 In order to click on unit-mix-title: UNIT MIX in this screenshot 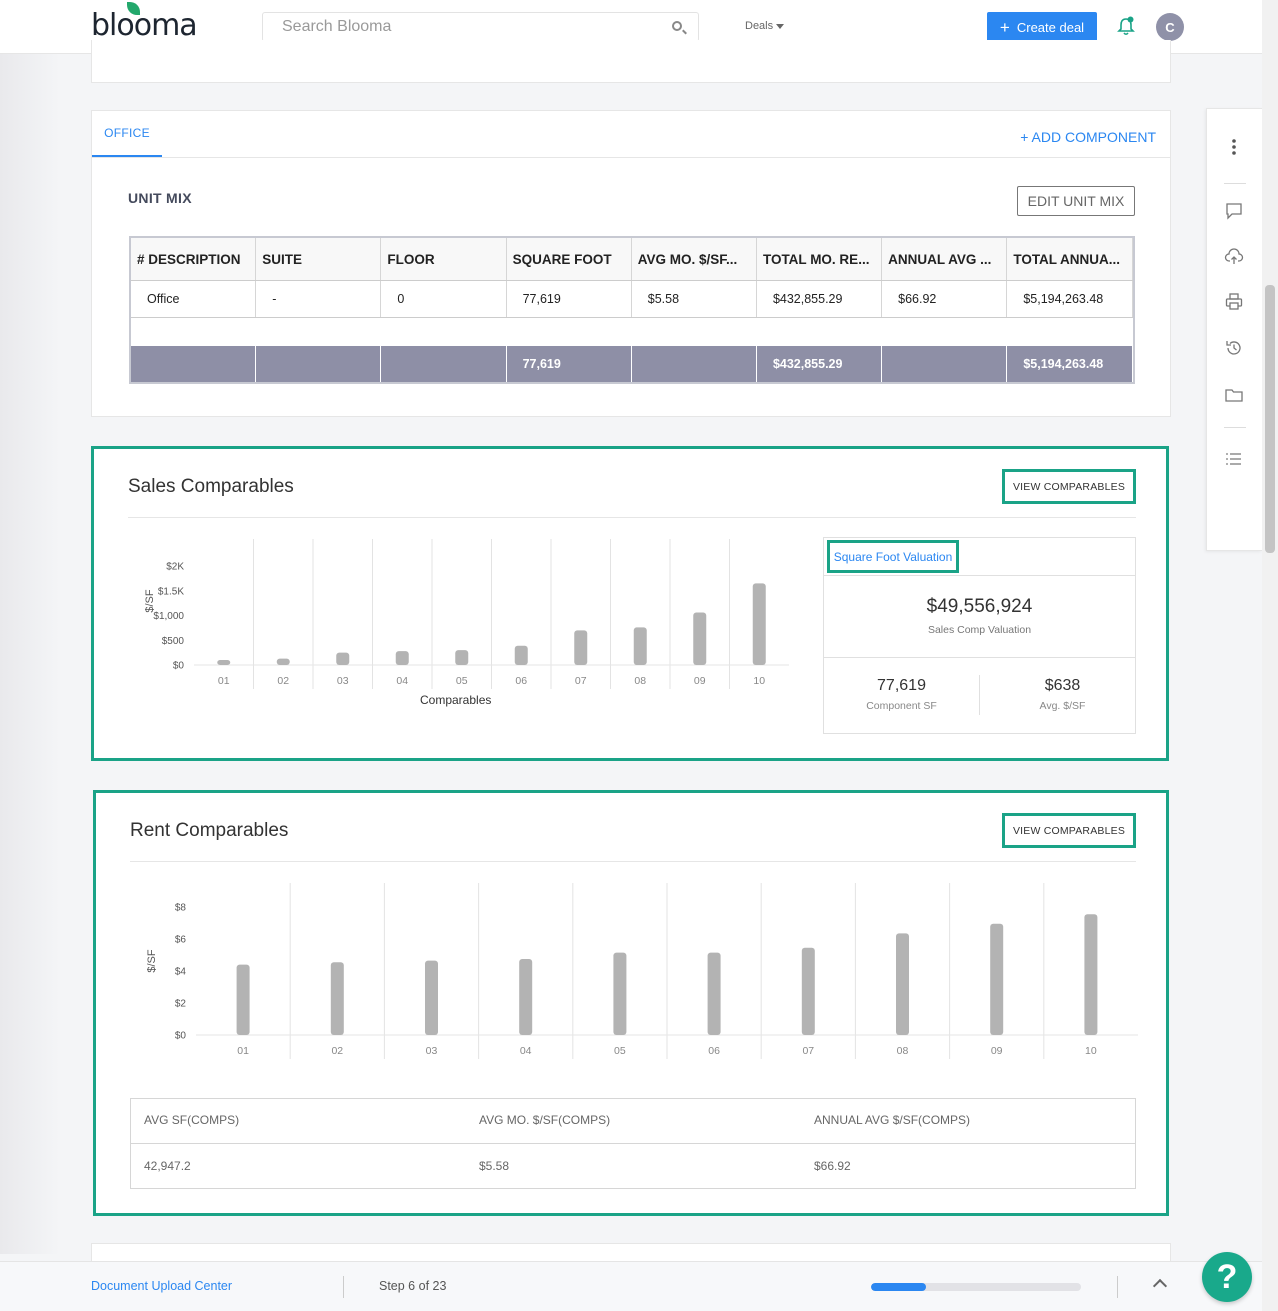, I will do `click(160, 198)`.